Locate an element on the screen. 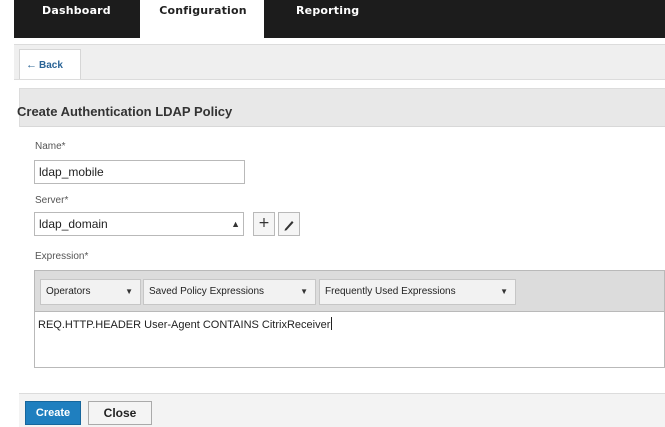 The height and width of the screenshot is (427, 665). create-button: Create is located at coordinates (53, 413).